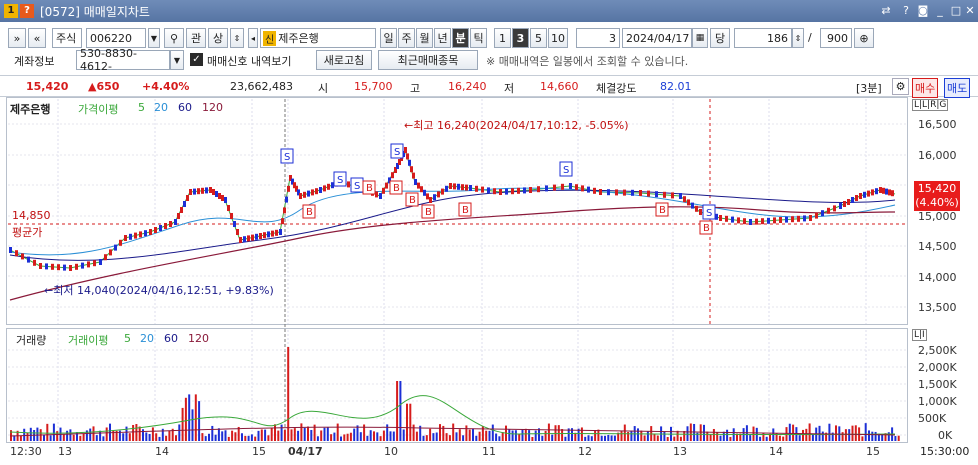  What do you see at coordinates (937, 196) in the screenshot?
I see `last-price-marker: 15,420 (4.40%)` at bounding box center [937, 196].